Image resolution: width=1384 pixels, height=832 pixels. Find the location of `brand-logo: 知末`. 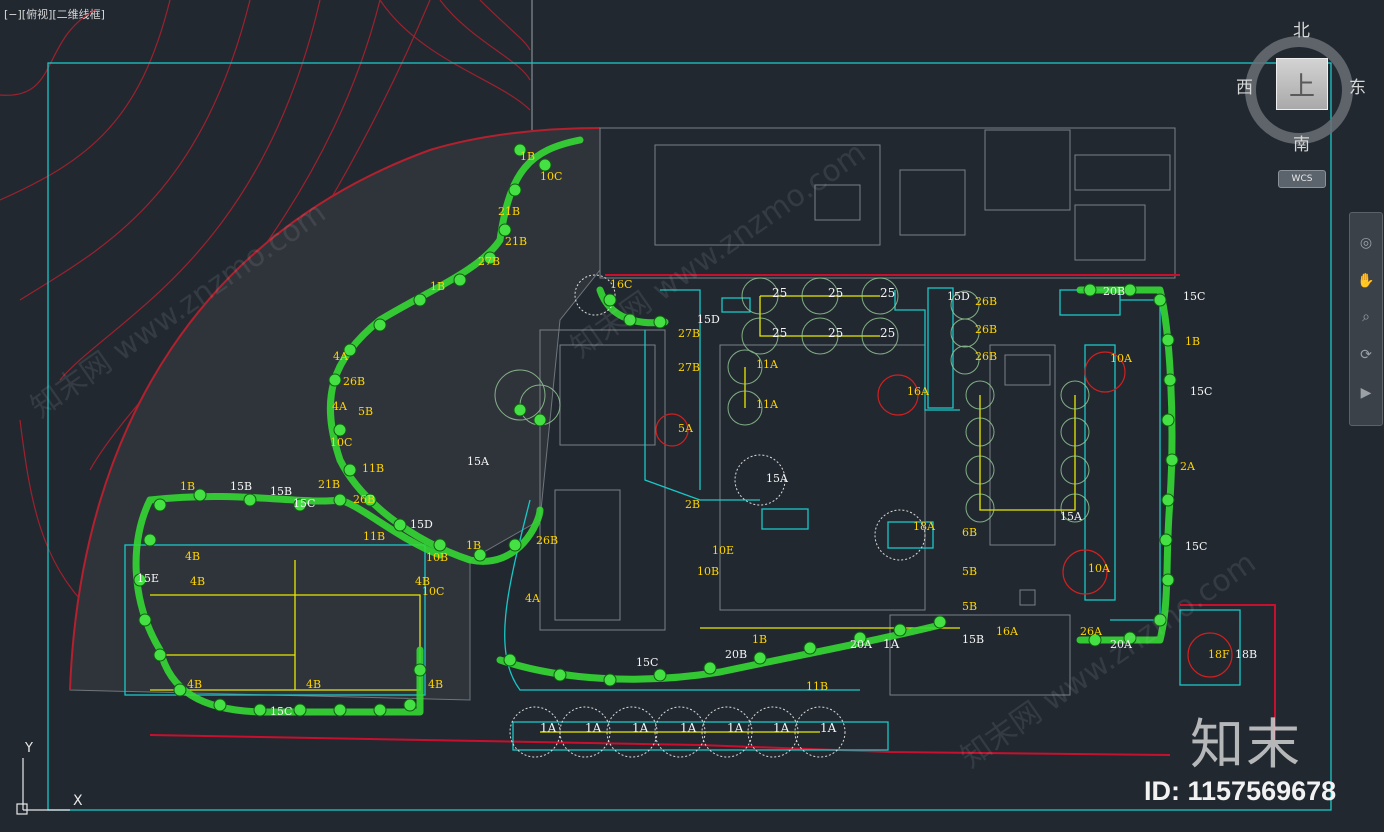

brand-logo: 知末 is located at coordinates (1246, 744).